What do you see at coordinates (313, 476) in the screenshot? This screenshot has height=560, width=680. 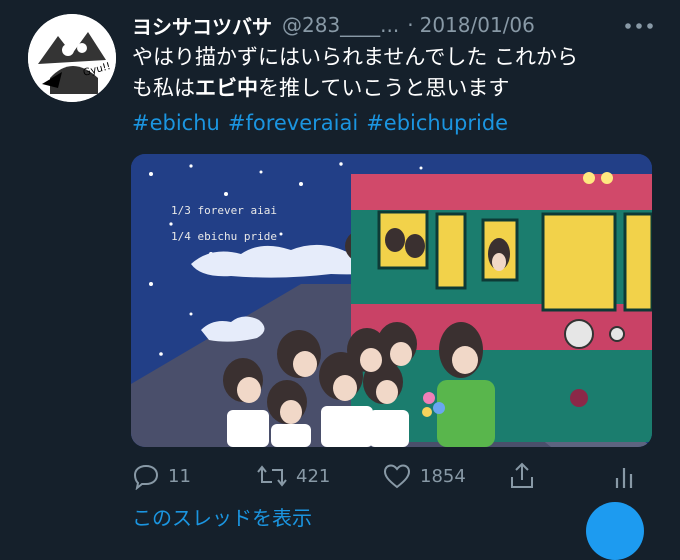 I see `retweet-count: 421` at bounding box center [313, 476].